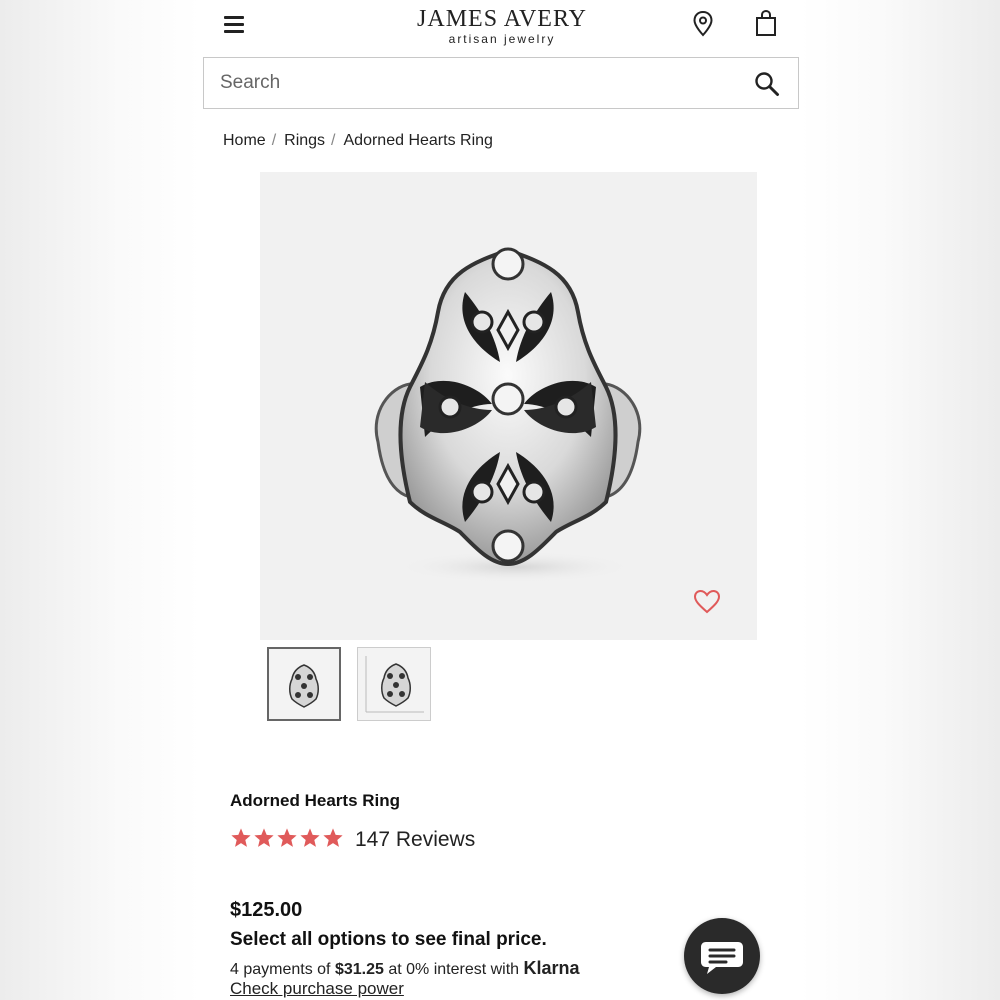 This screenshot has height=1000, width=1000. I want to click on reviews-link: 147 Reviews, so click(415, 840).